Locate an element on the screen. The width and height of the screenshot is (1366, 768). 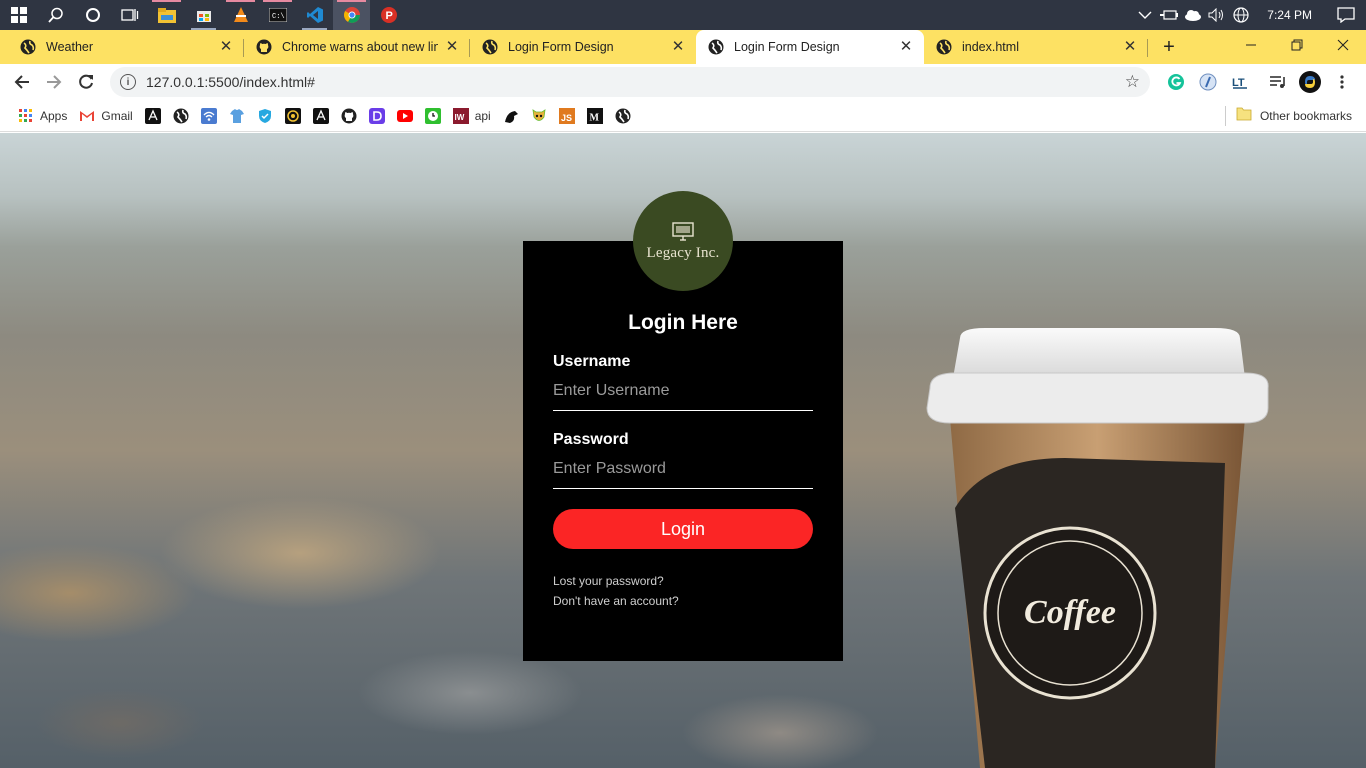
tab-github: Chrome warns about new lines ✕ is located at coordinates (357, 47).